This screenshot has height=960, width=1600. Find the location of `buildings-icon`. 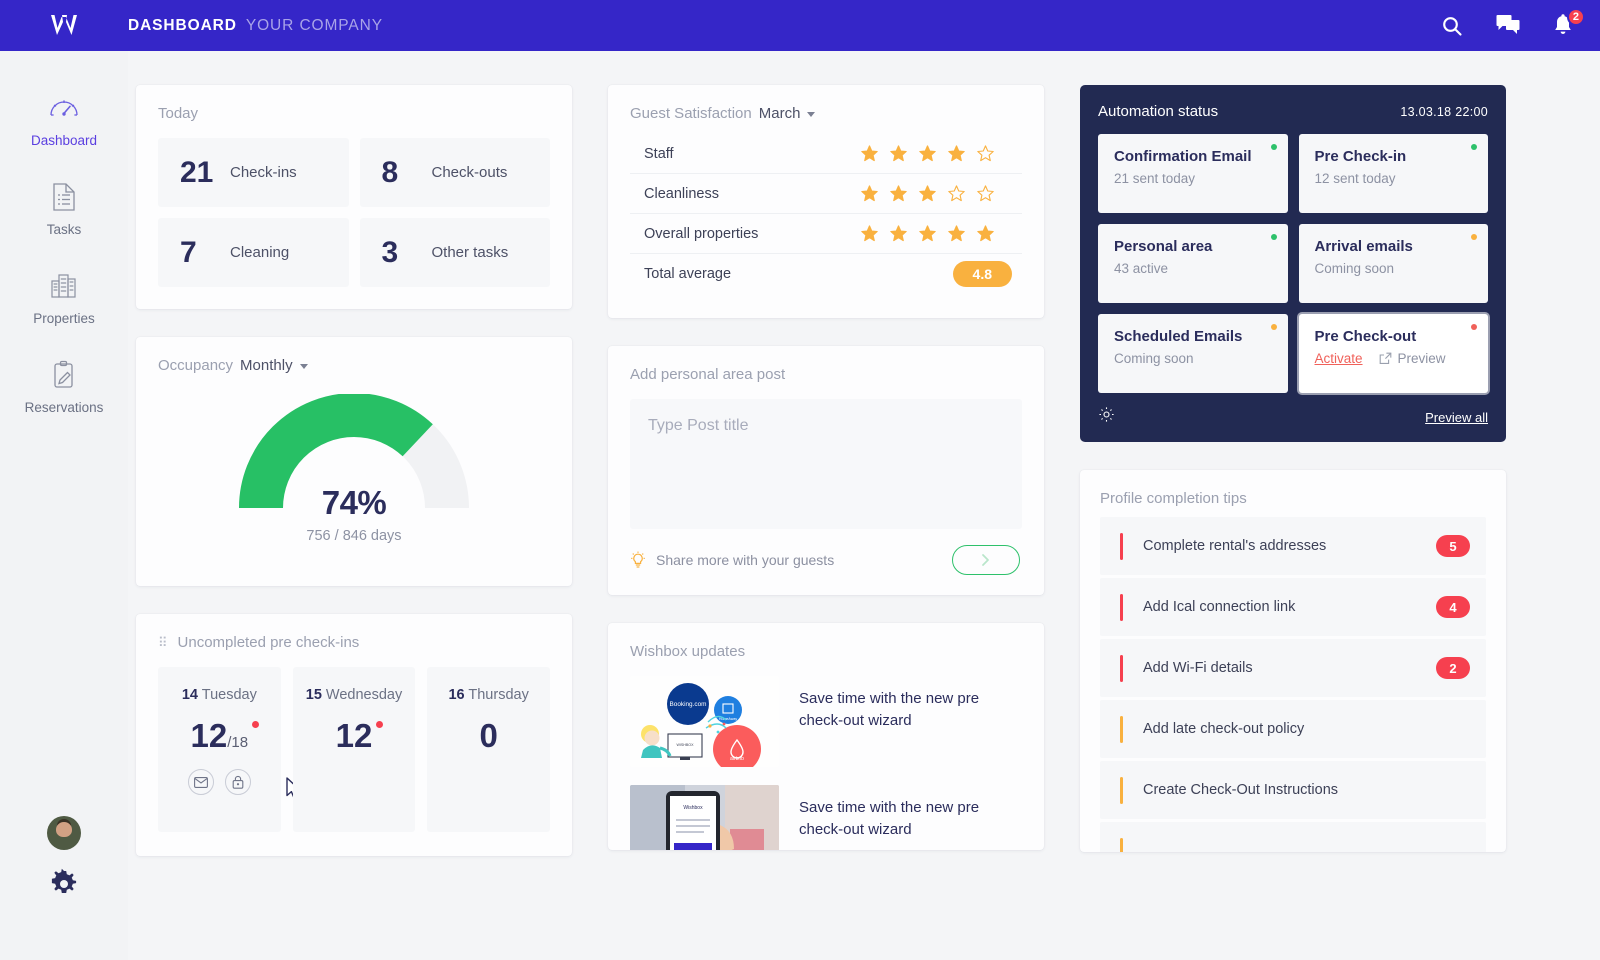

buildings-icon is located at coordinates (64, 286).